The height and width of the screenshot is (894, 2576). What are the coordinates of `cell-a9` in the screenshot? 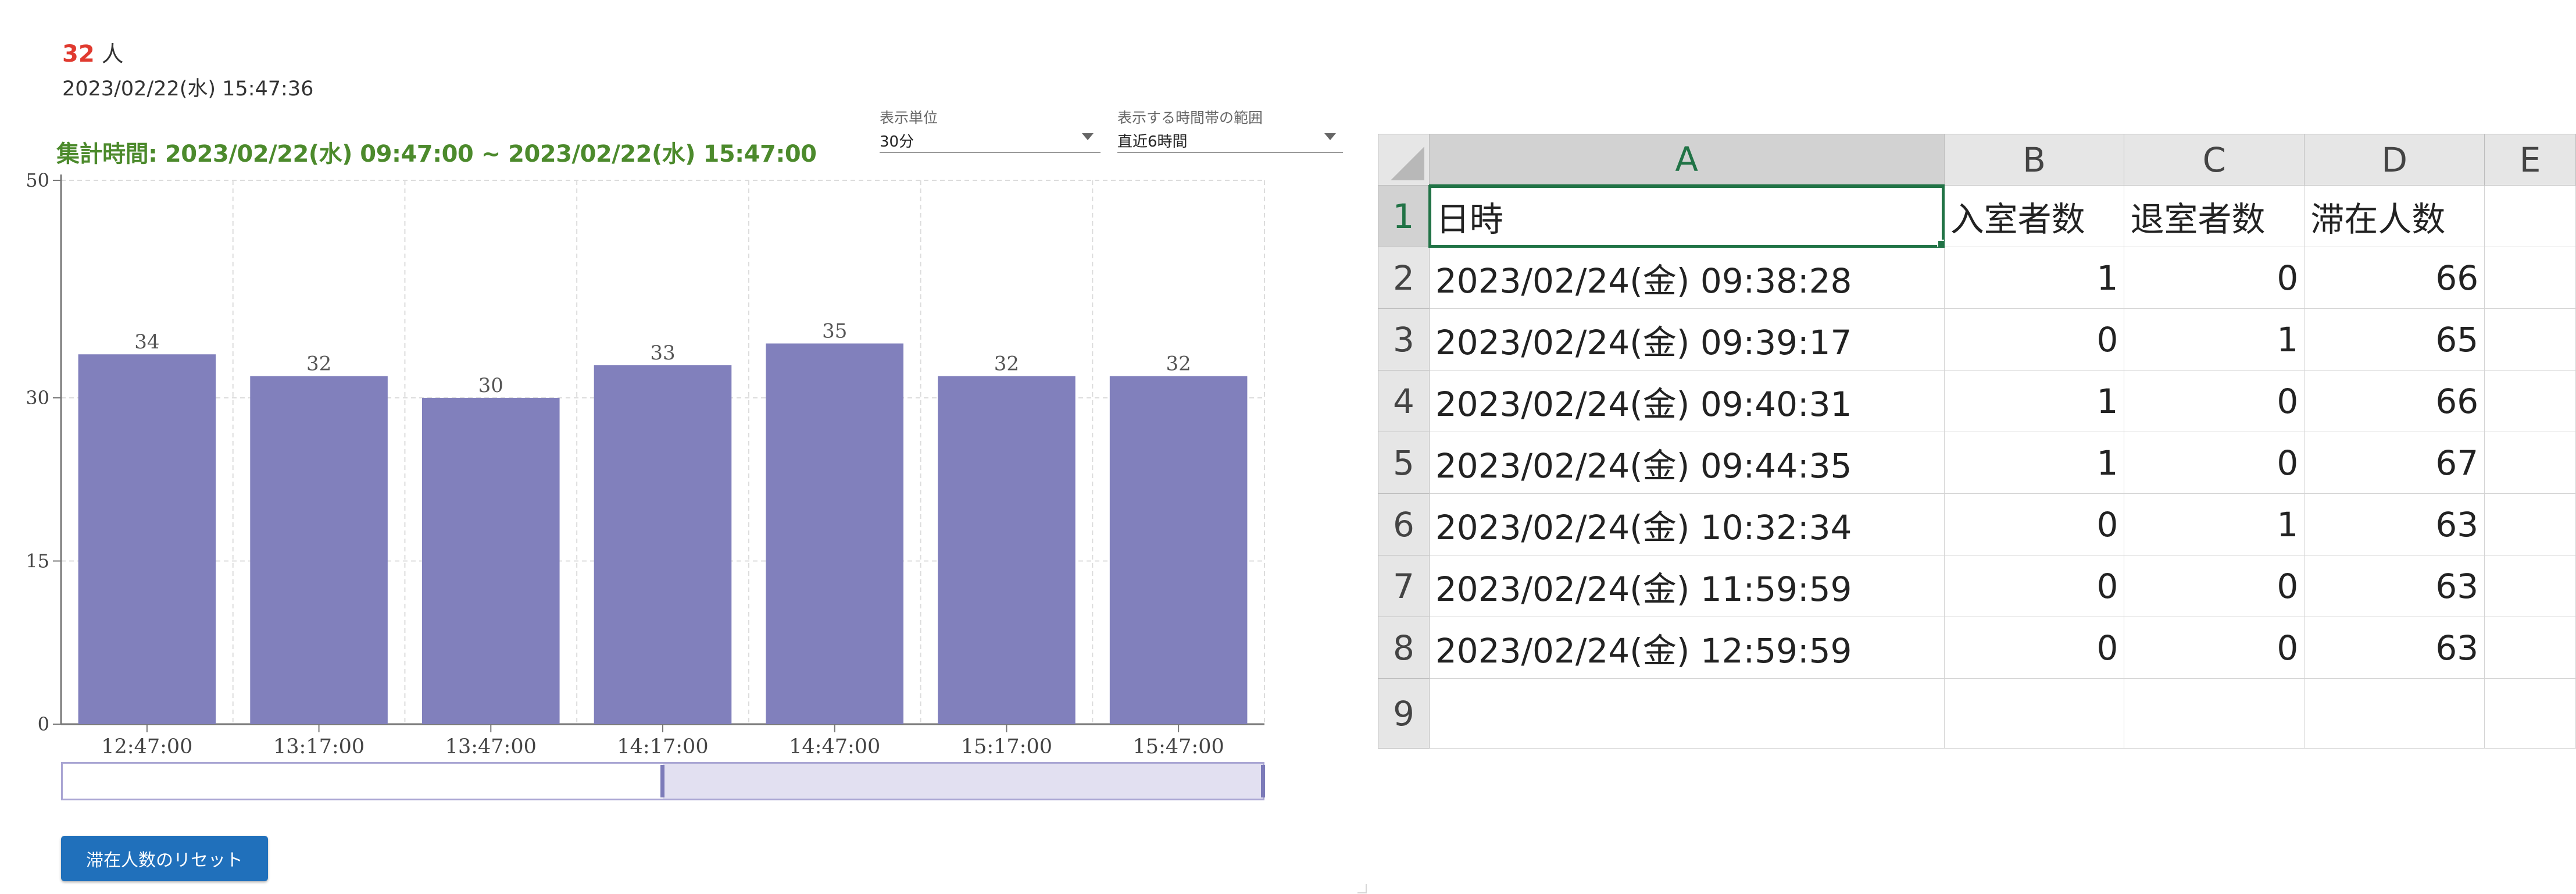 It's located at (1686, 713).